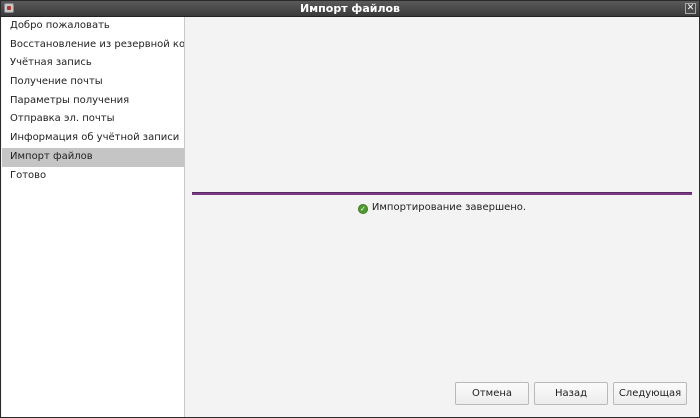 This screenshot has width=700, height=418. Describe the element at coordinates (97, 44) in the screenshot. I see `step-restore-from-backup: Восстановление из резервной копии` at that location.